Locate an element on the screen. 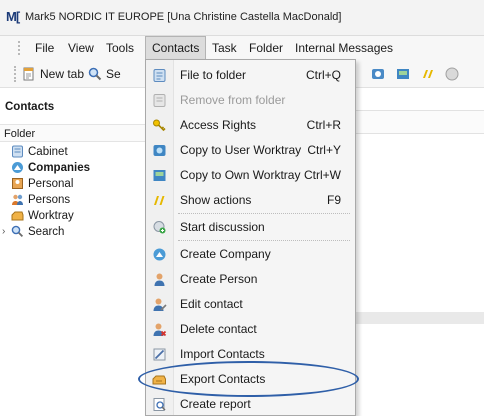 This screenshot has height=416, width=484. tree-item-companies: Companies is located at coordinates (72, 168).